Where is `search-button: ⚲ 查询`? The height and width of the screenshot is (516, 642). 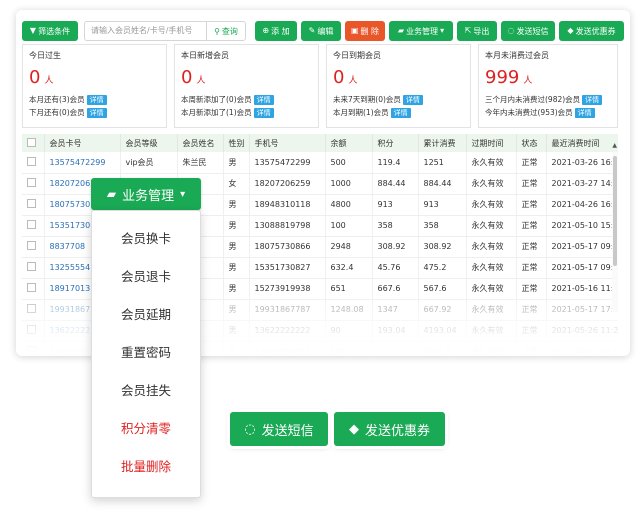 search-button: ⚲ 查询 is located at coordinates (226, 31).